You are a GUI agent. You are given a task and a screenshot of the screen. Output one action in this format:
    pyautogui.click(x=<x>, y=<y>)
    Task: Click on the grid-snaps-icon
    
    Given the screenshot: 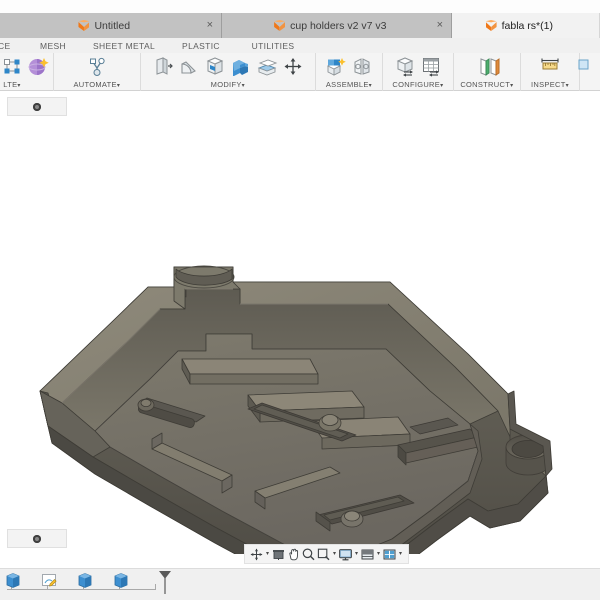 What is the action you would take?
    pyautogui.click(x=367, y=554)
    